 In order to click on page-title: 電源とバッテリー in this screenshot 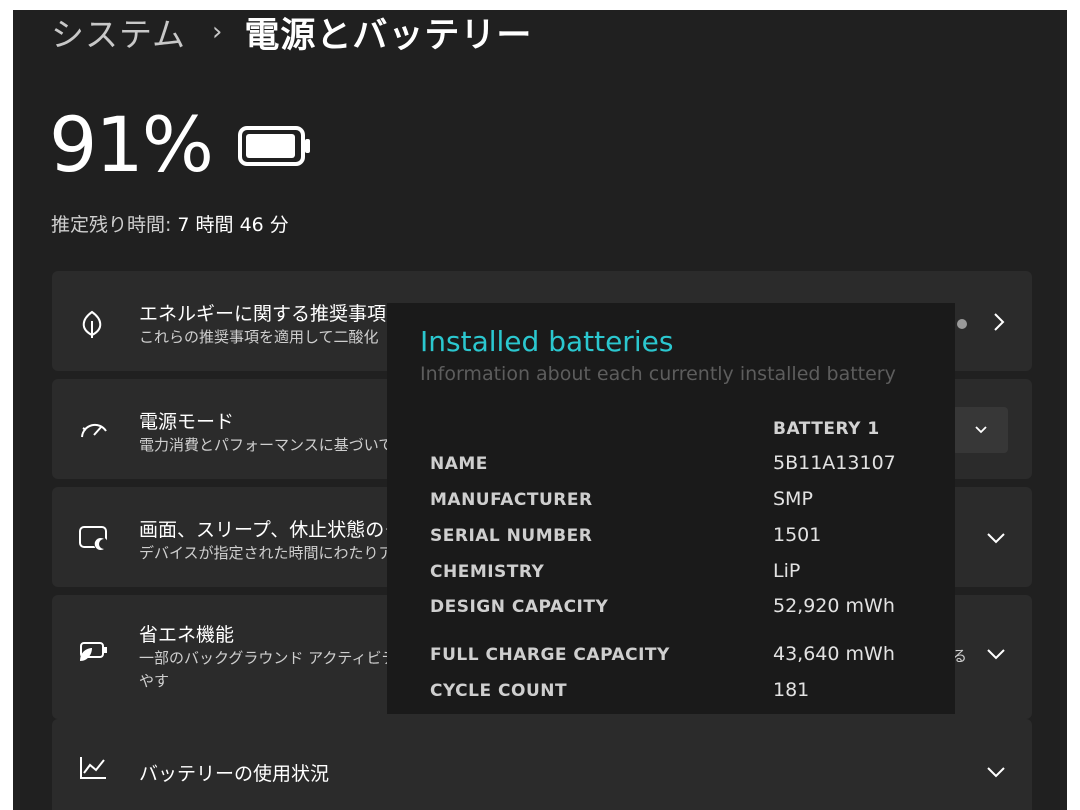, I will do `click(388, 35)`.